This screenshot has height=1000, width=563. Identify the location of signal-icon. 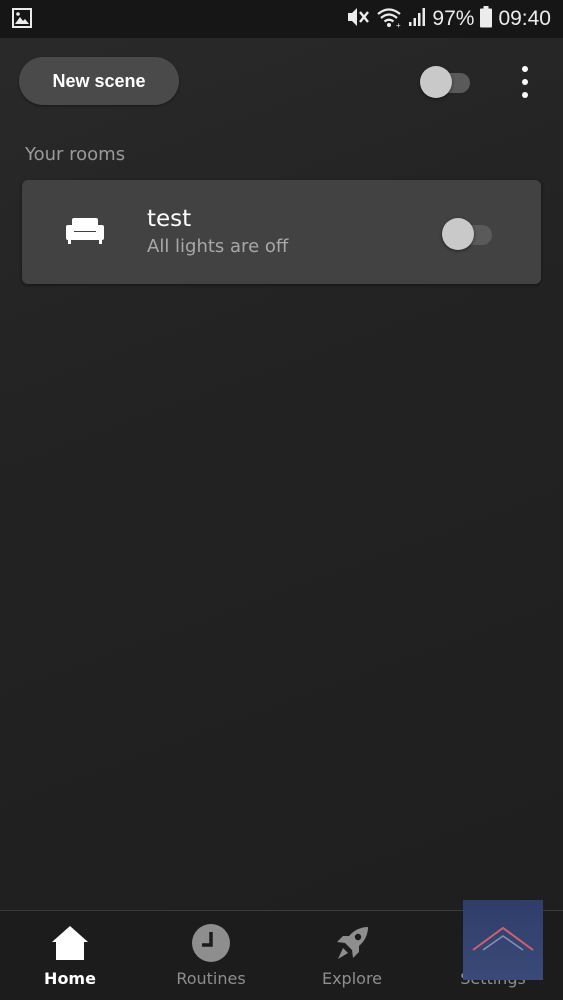
(417, 19).